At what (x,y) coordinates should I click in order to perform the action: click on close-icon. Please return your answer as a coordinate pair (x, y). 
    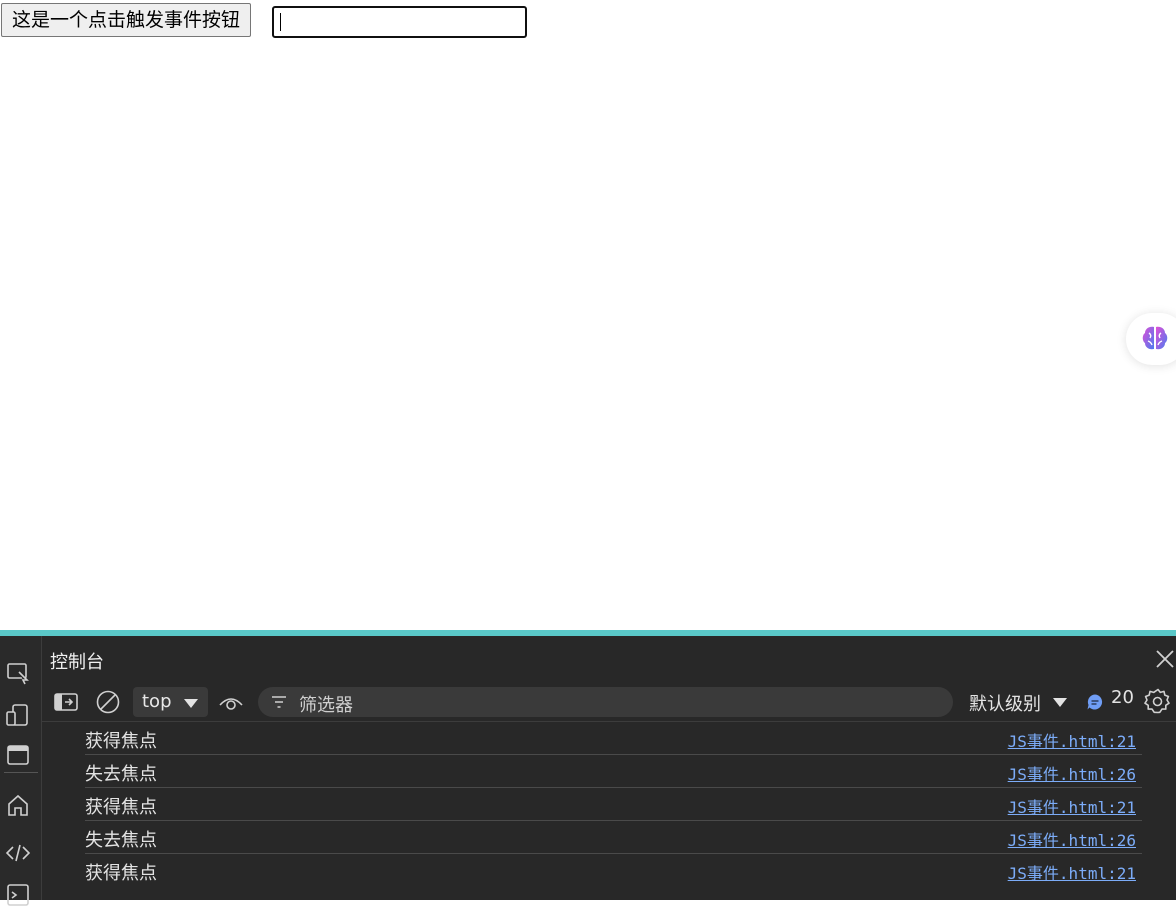
    Looking at the image, I should click on (1165, 659).